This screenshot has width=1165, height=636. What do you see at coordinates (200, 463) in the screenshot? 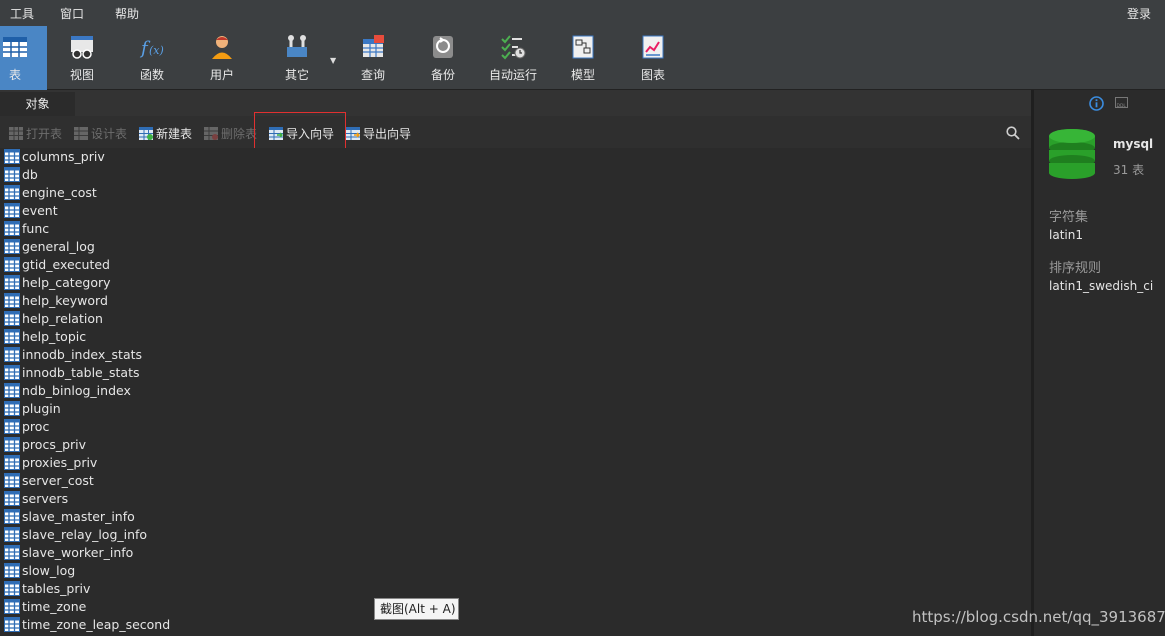
I see `table-row: proxies_priv` at bounding box center [200, 463].